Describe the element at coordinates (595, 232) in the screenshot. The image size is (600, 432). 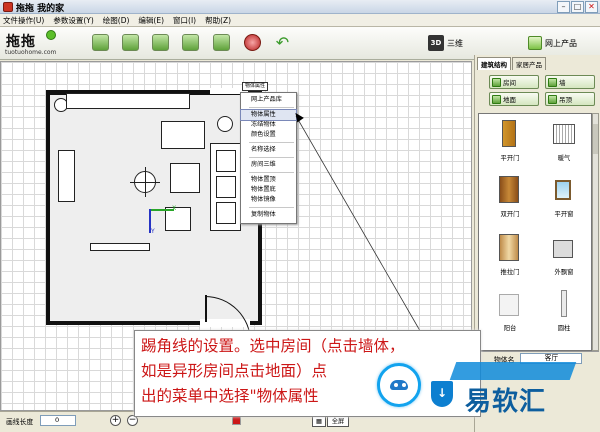
I see `catalog-scrollbar` at that location.